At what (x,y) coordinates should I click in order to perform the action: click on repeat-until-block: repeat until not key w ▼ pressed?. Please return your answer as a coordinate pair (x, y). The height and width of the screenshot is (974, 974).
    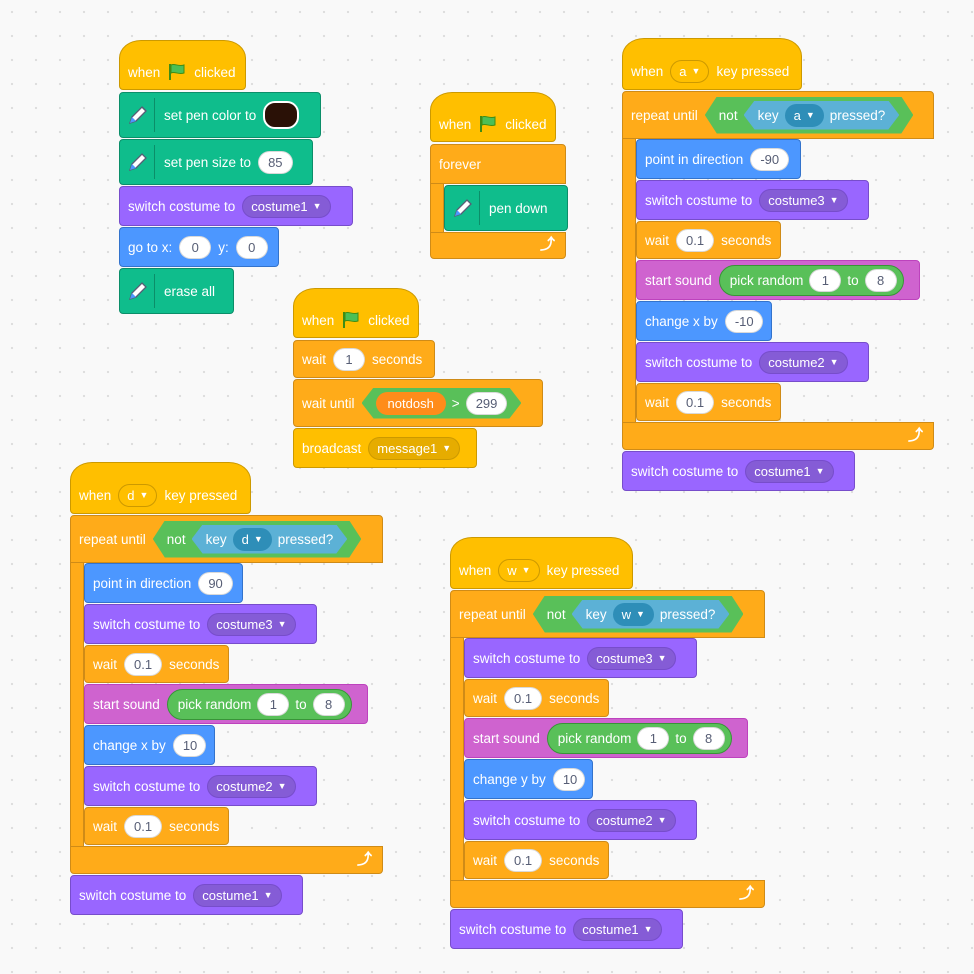
    Looking at the image, I should click on (607, 614).